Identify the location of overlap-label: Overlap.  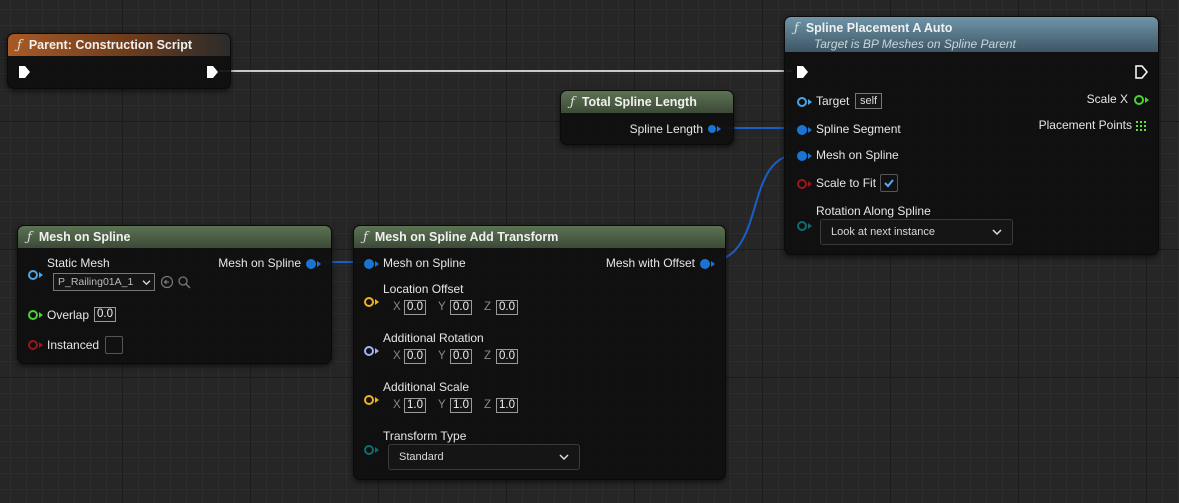
(68, 315).